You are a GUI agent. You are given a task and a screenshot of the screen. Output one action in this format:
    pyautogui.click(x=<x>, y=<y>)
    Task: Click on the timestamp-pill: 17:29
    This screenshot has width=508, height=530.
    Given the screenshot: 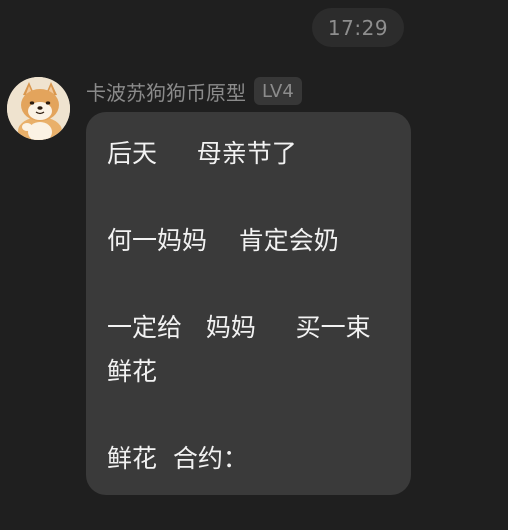 What is the action you would take?
    pyautogui.click(x=358, y=27)
    